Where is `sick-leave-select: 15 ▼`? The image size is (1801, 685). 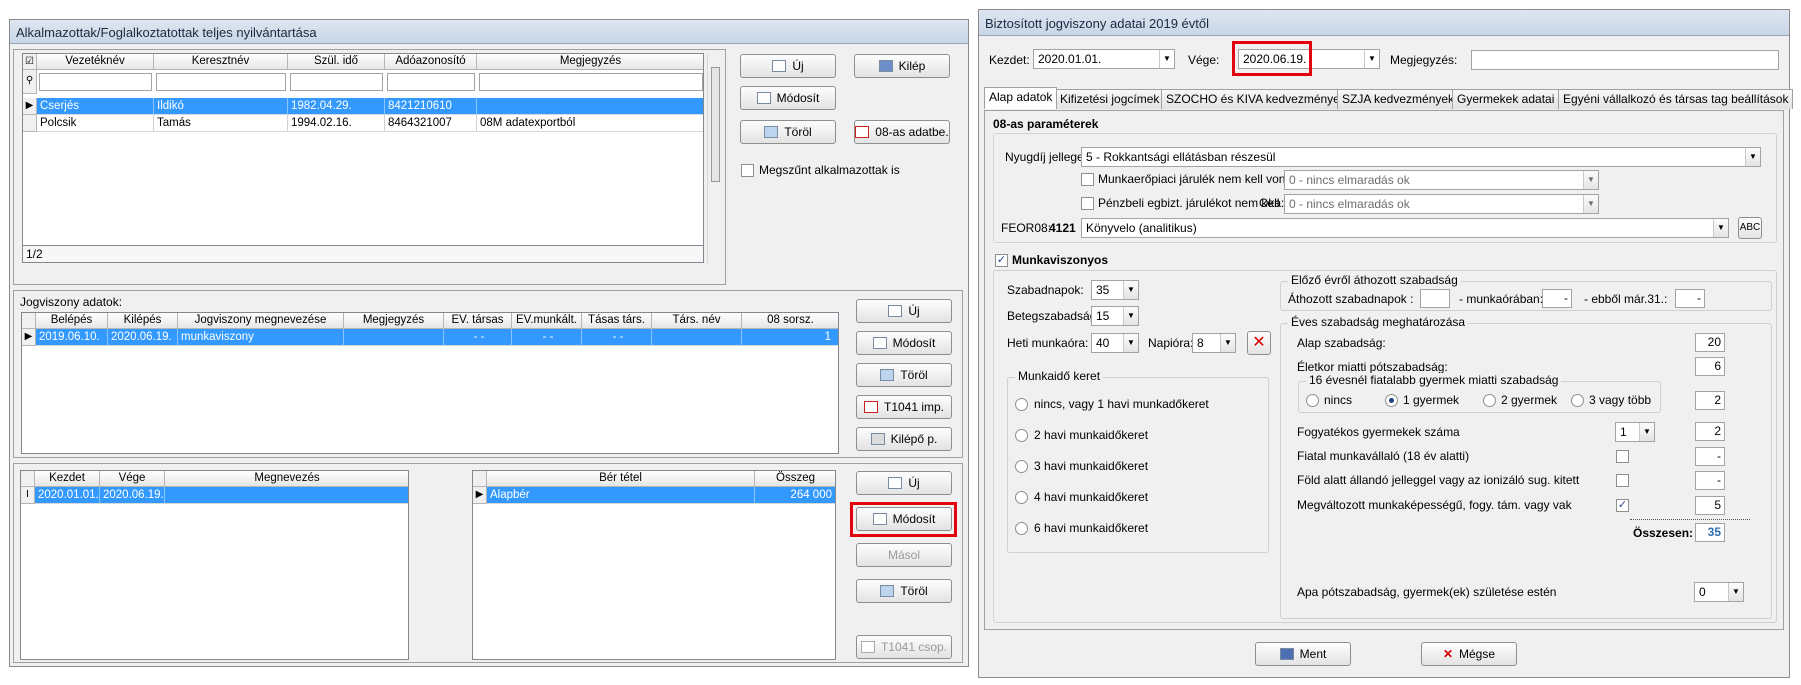 sick-leave-select: 15 ▼ is located at coordinates (1115, 316).